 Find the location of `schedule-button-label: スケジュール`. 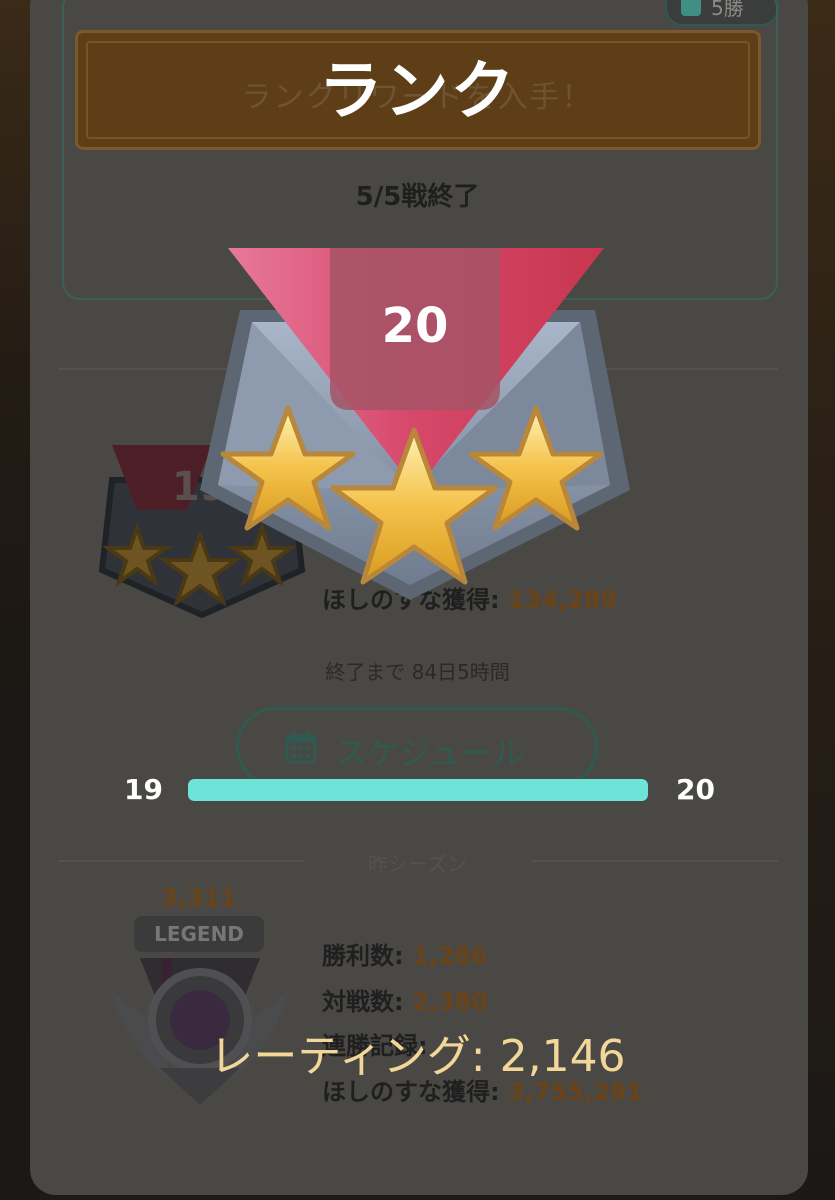

schedule-button-label: スケジュール is located at coordinates (430, 753).